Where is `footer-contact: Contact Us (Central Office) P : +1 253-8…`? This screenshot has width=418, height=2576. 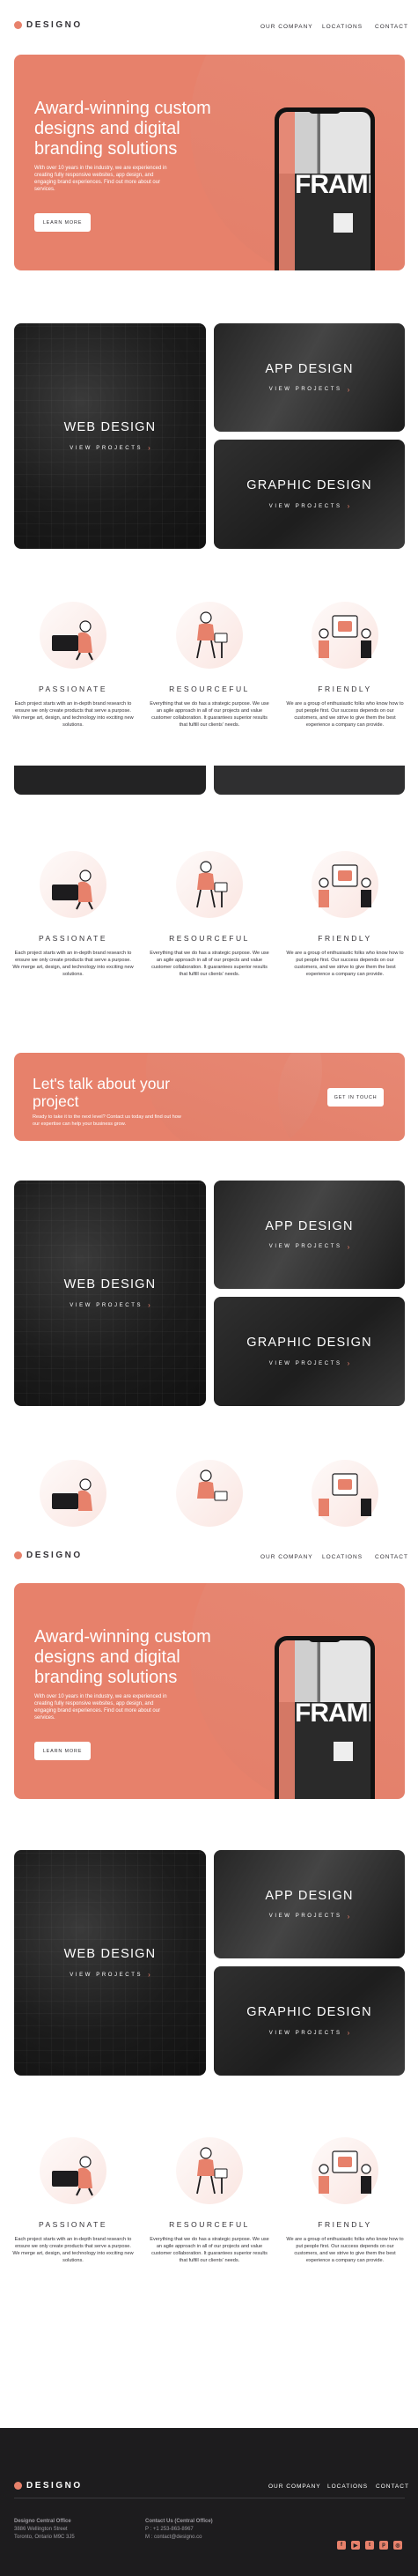 footer-contact: Contact Us (Central Office) P : +1 253-8… is located at coordinates (179, 2530).